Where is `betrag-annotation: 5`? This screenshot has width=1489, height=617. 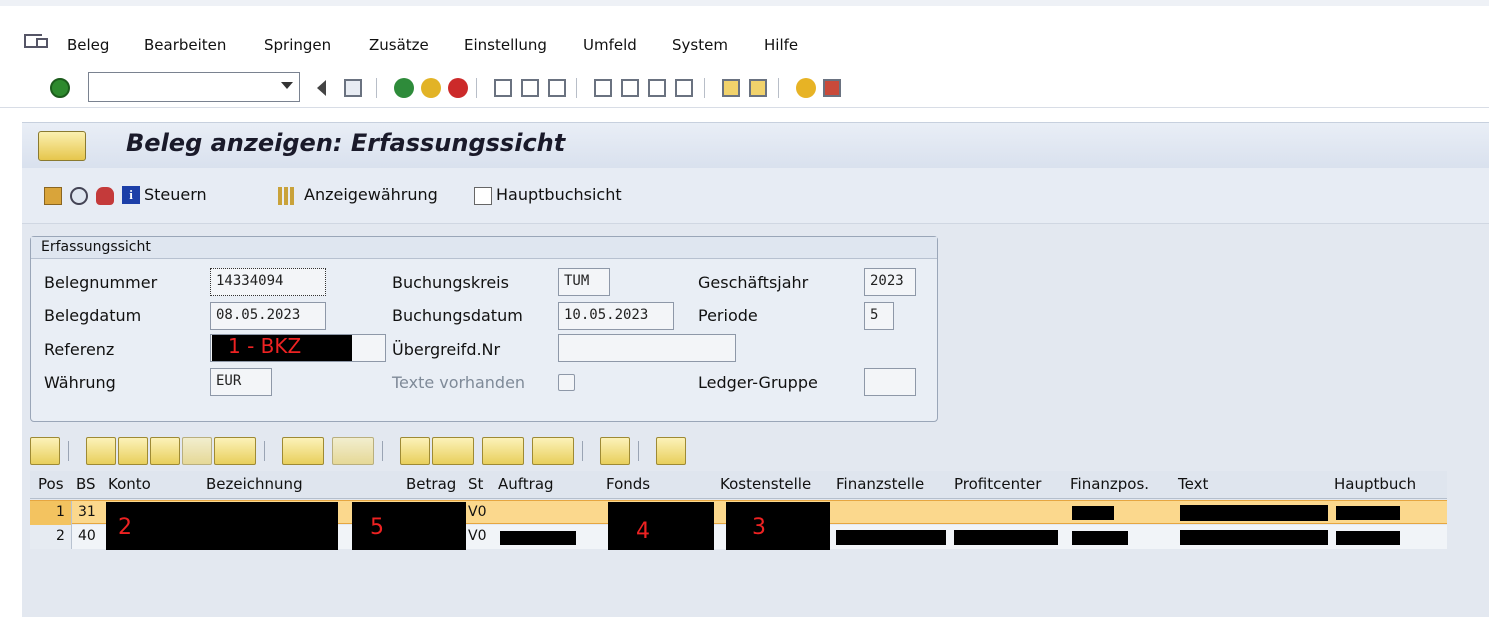
betrag-annotation: 5 is located at coordinates (377, 527).